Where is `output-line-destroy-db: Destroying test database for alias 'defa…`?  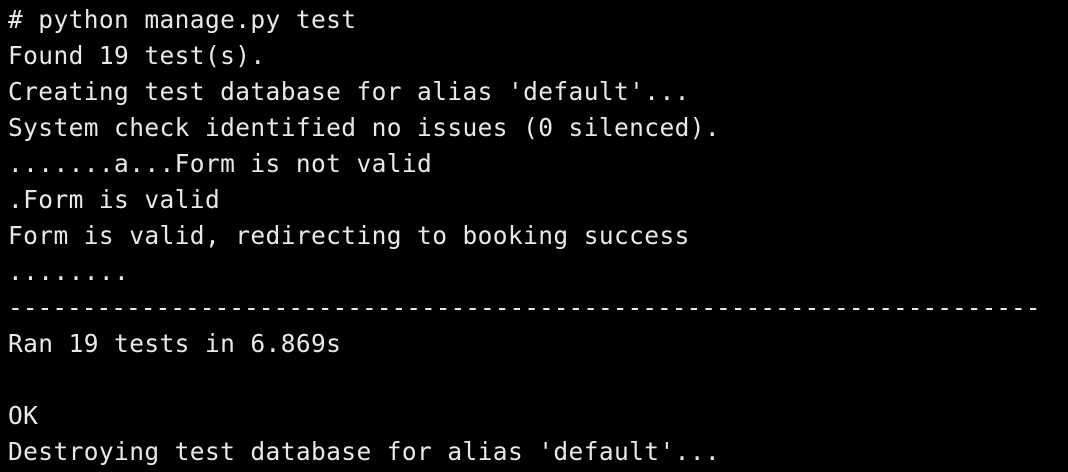 output-line-destroy-db: Destroying test database for alias 'defa… is located at coordinates (364, 451).